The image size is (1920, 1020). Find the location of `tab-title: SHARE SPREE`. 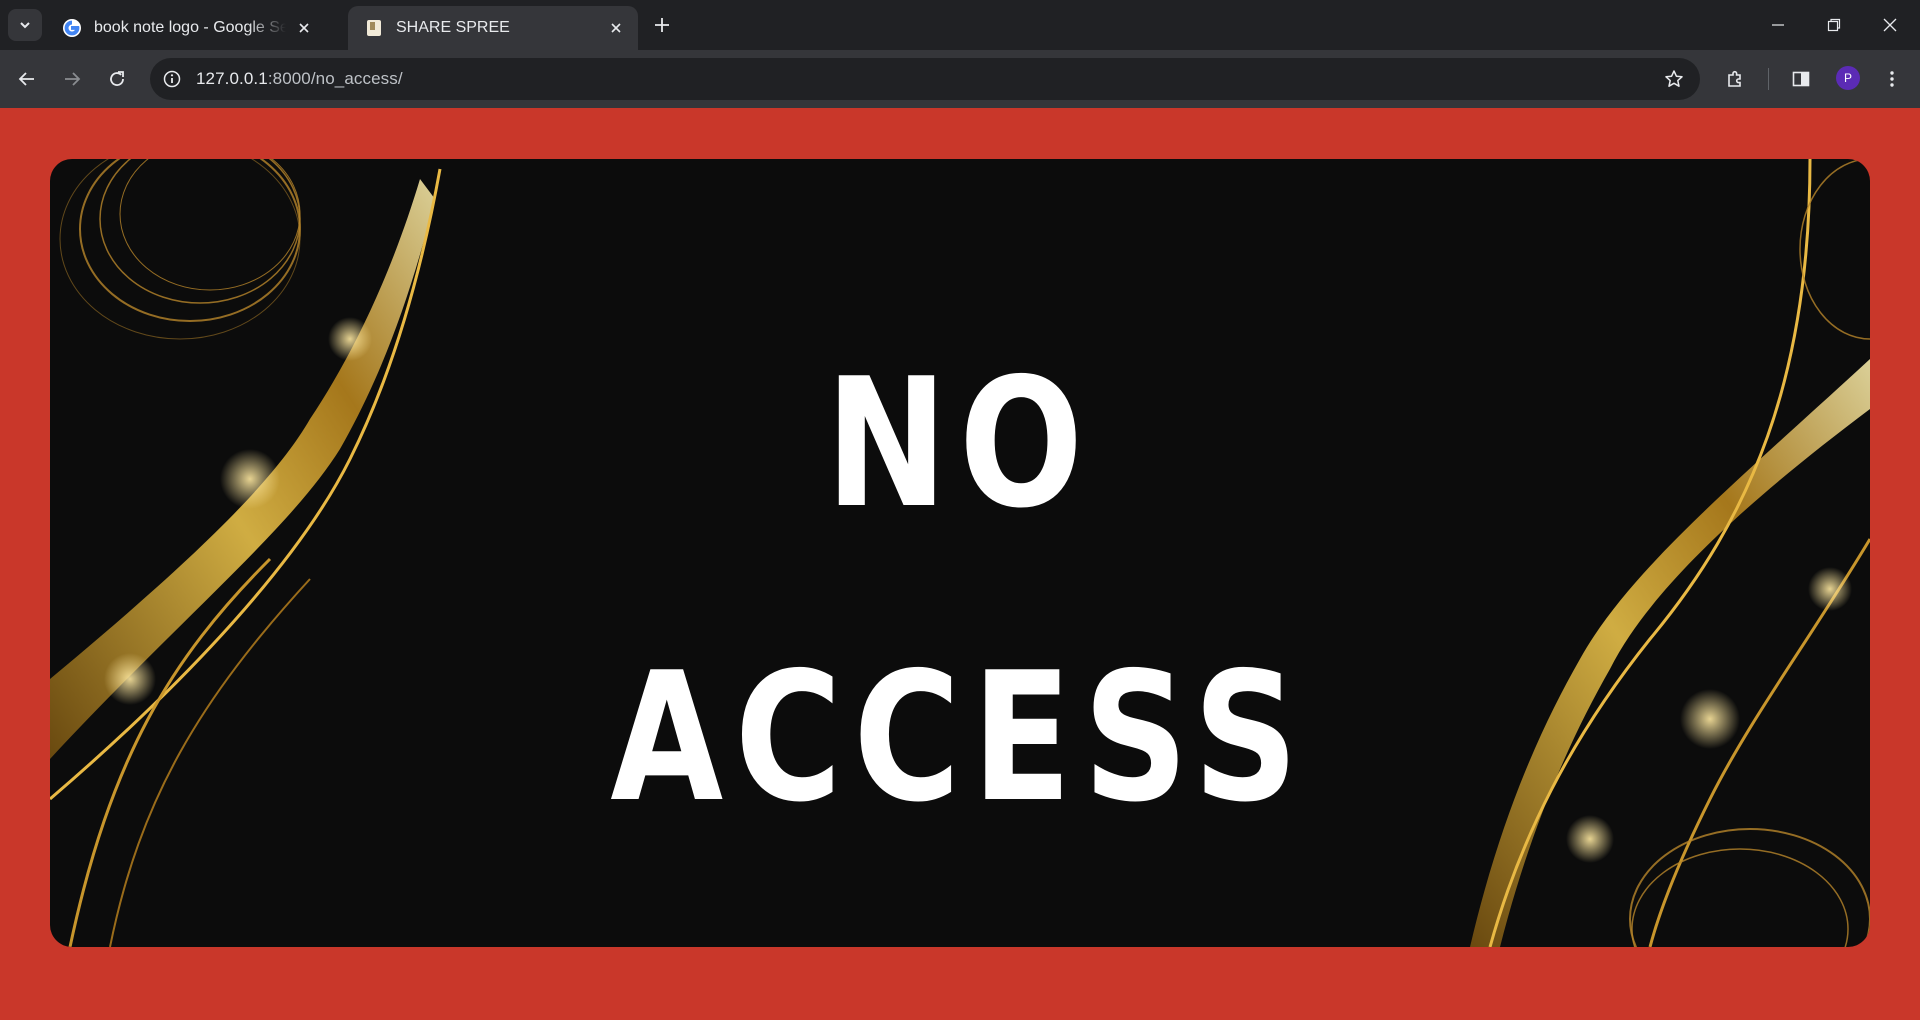

tab-title: SHARE SPREE is located at coordinates (453, 27).